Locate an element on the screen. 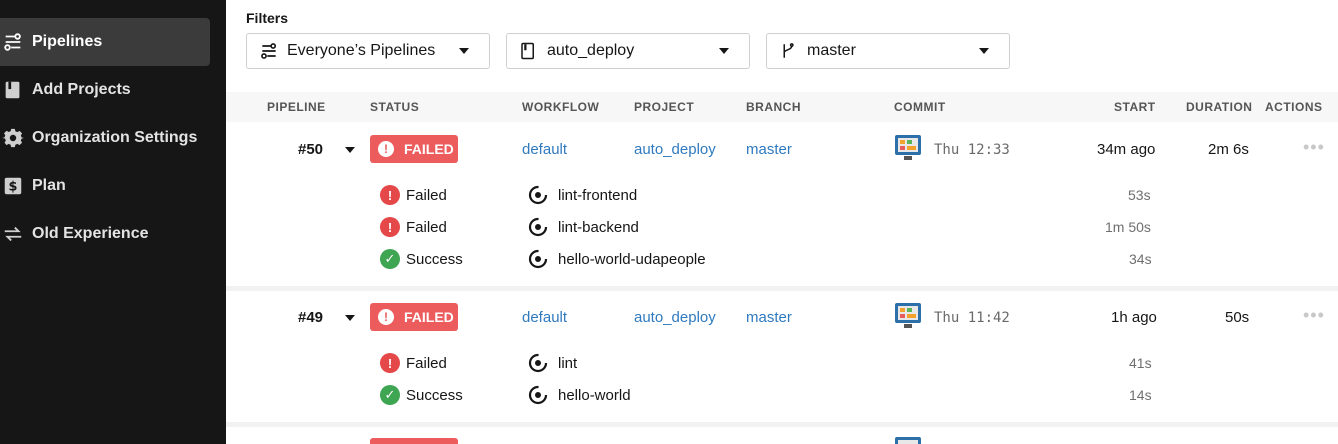 The width and height of the screenshot is (1338, 444). select-value: Everyone’s Pipelines is located at coordinates (361, 50).